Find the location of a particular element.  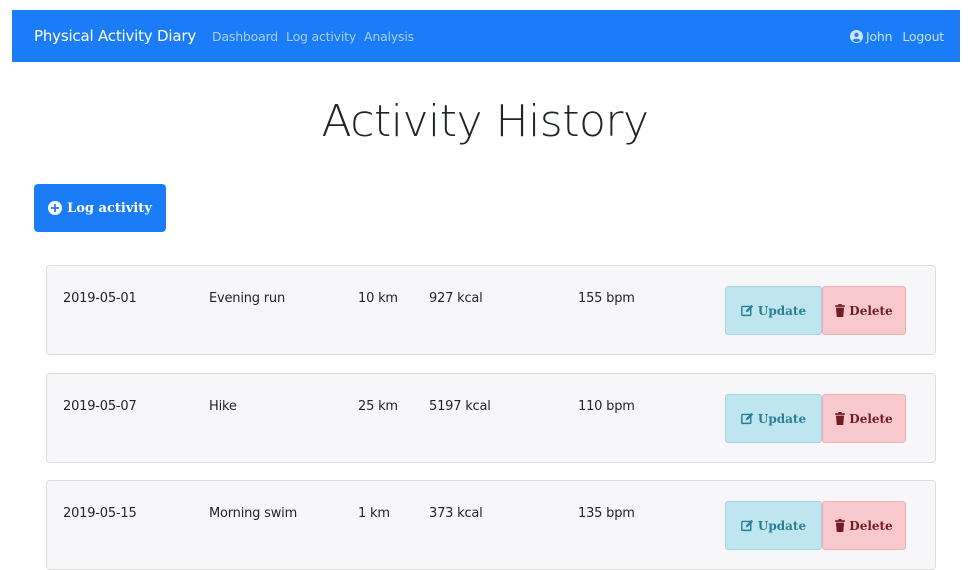

activity-heart-rate: 110 bpm is located at coordinates (606, 406).